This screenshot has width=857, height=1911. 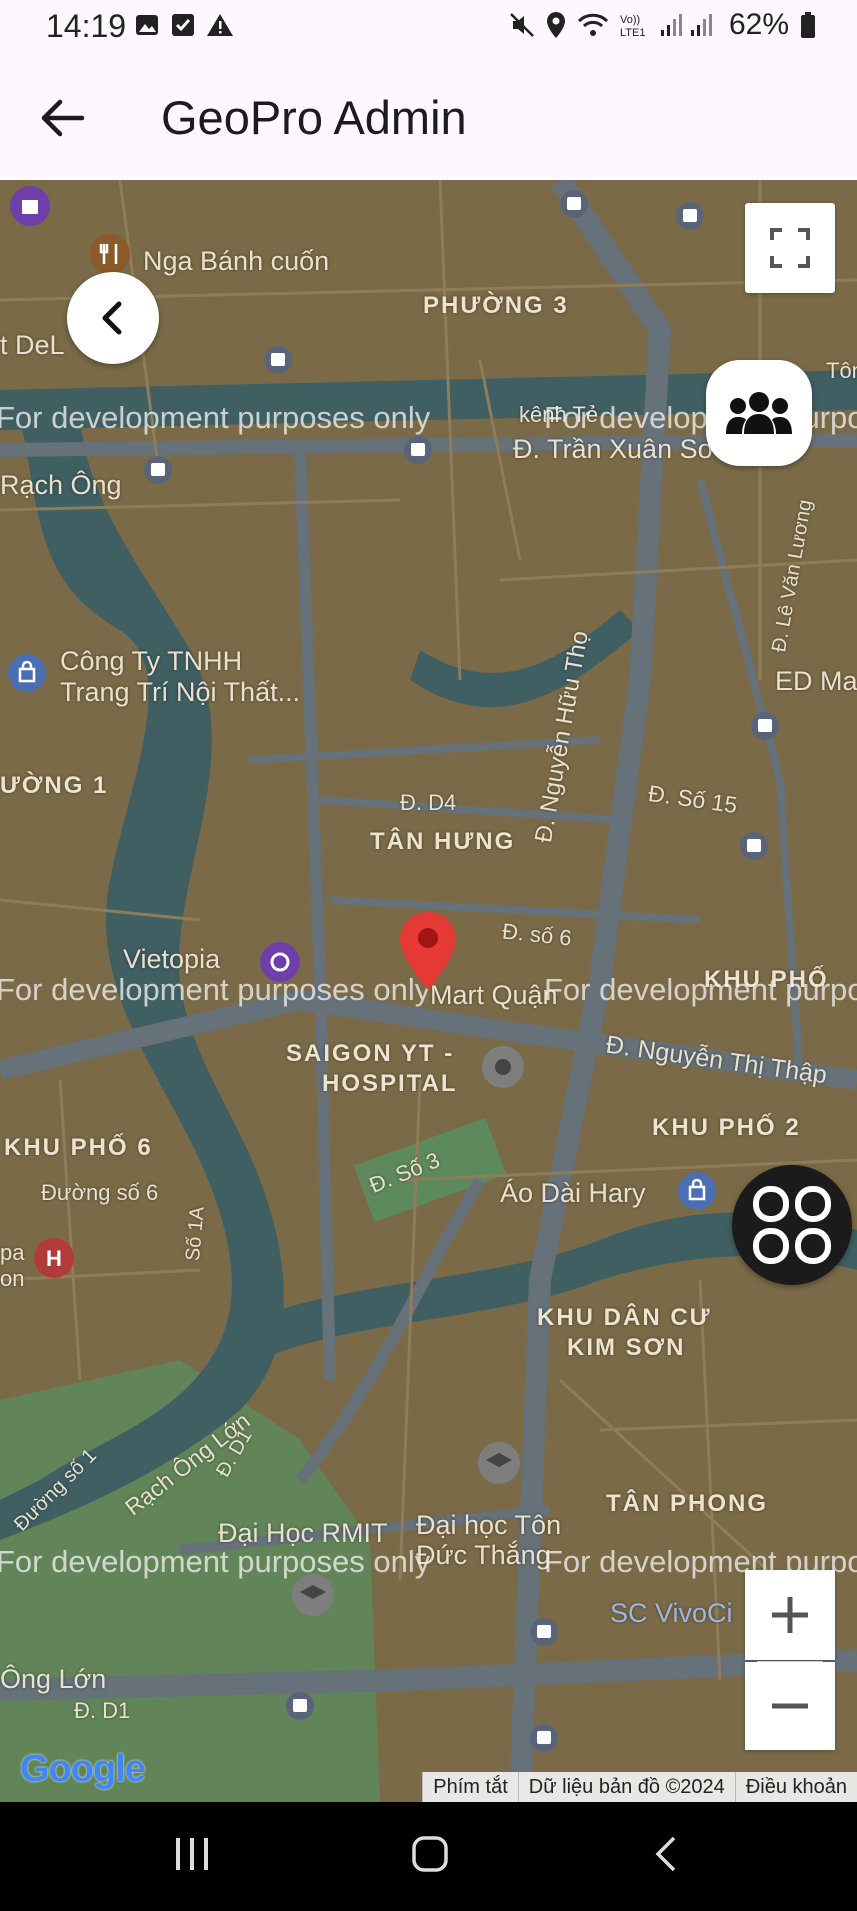 What do you see at coordinates (370, 1053) in the screenshot?
I see `map-label: SAIGON YT -` at bounding box center [370, 1053].